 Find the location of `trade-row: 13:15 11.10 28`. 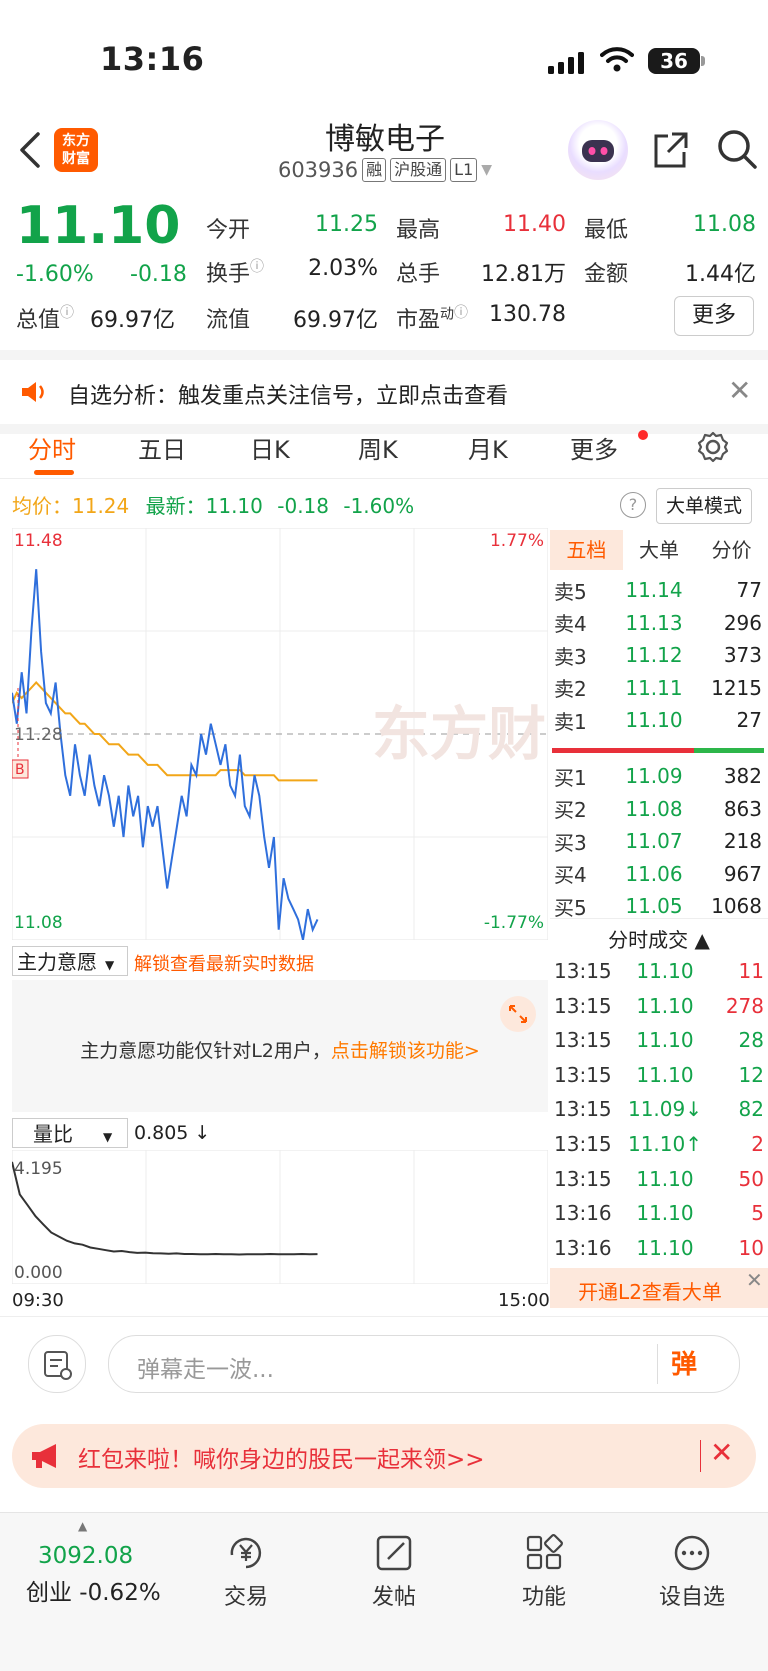

trade-row: 13:15 11.10 28 is located at coordinates (659, 1040).